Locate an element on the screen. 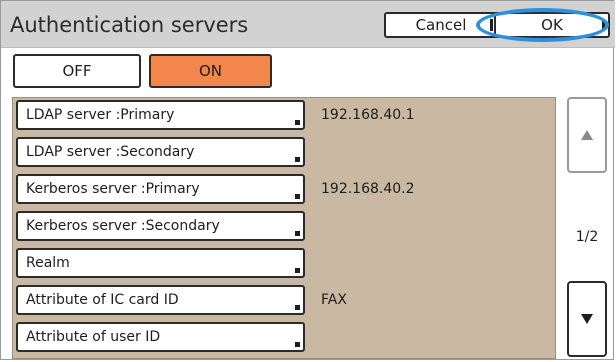  page-indicator: 1/2 is located at coordinates (587, 237).